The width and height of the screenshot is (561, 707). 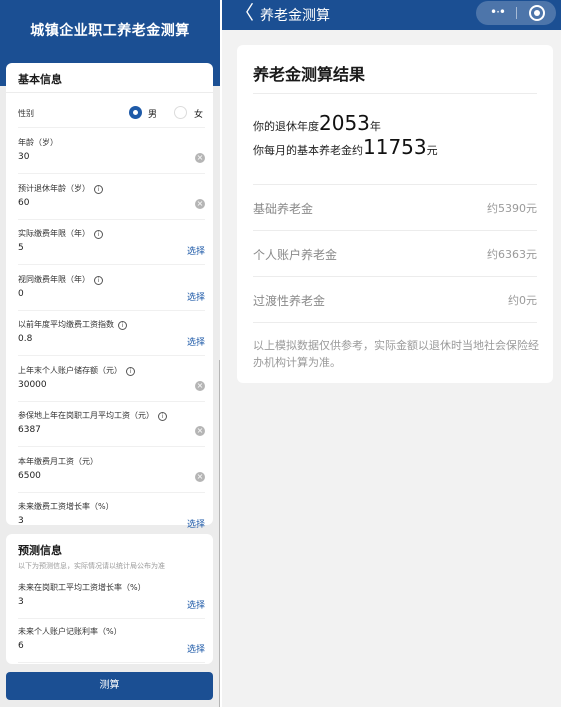 What do you see at coordinates (432, 150) in the screenshot?
I see `monthly-pension-suffix: 元` at bounding box center [432, 150].